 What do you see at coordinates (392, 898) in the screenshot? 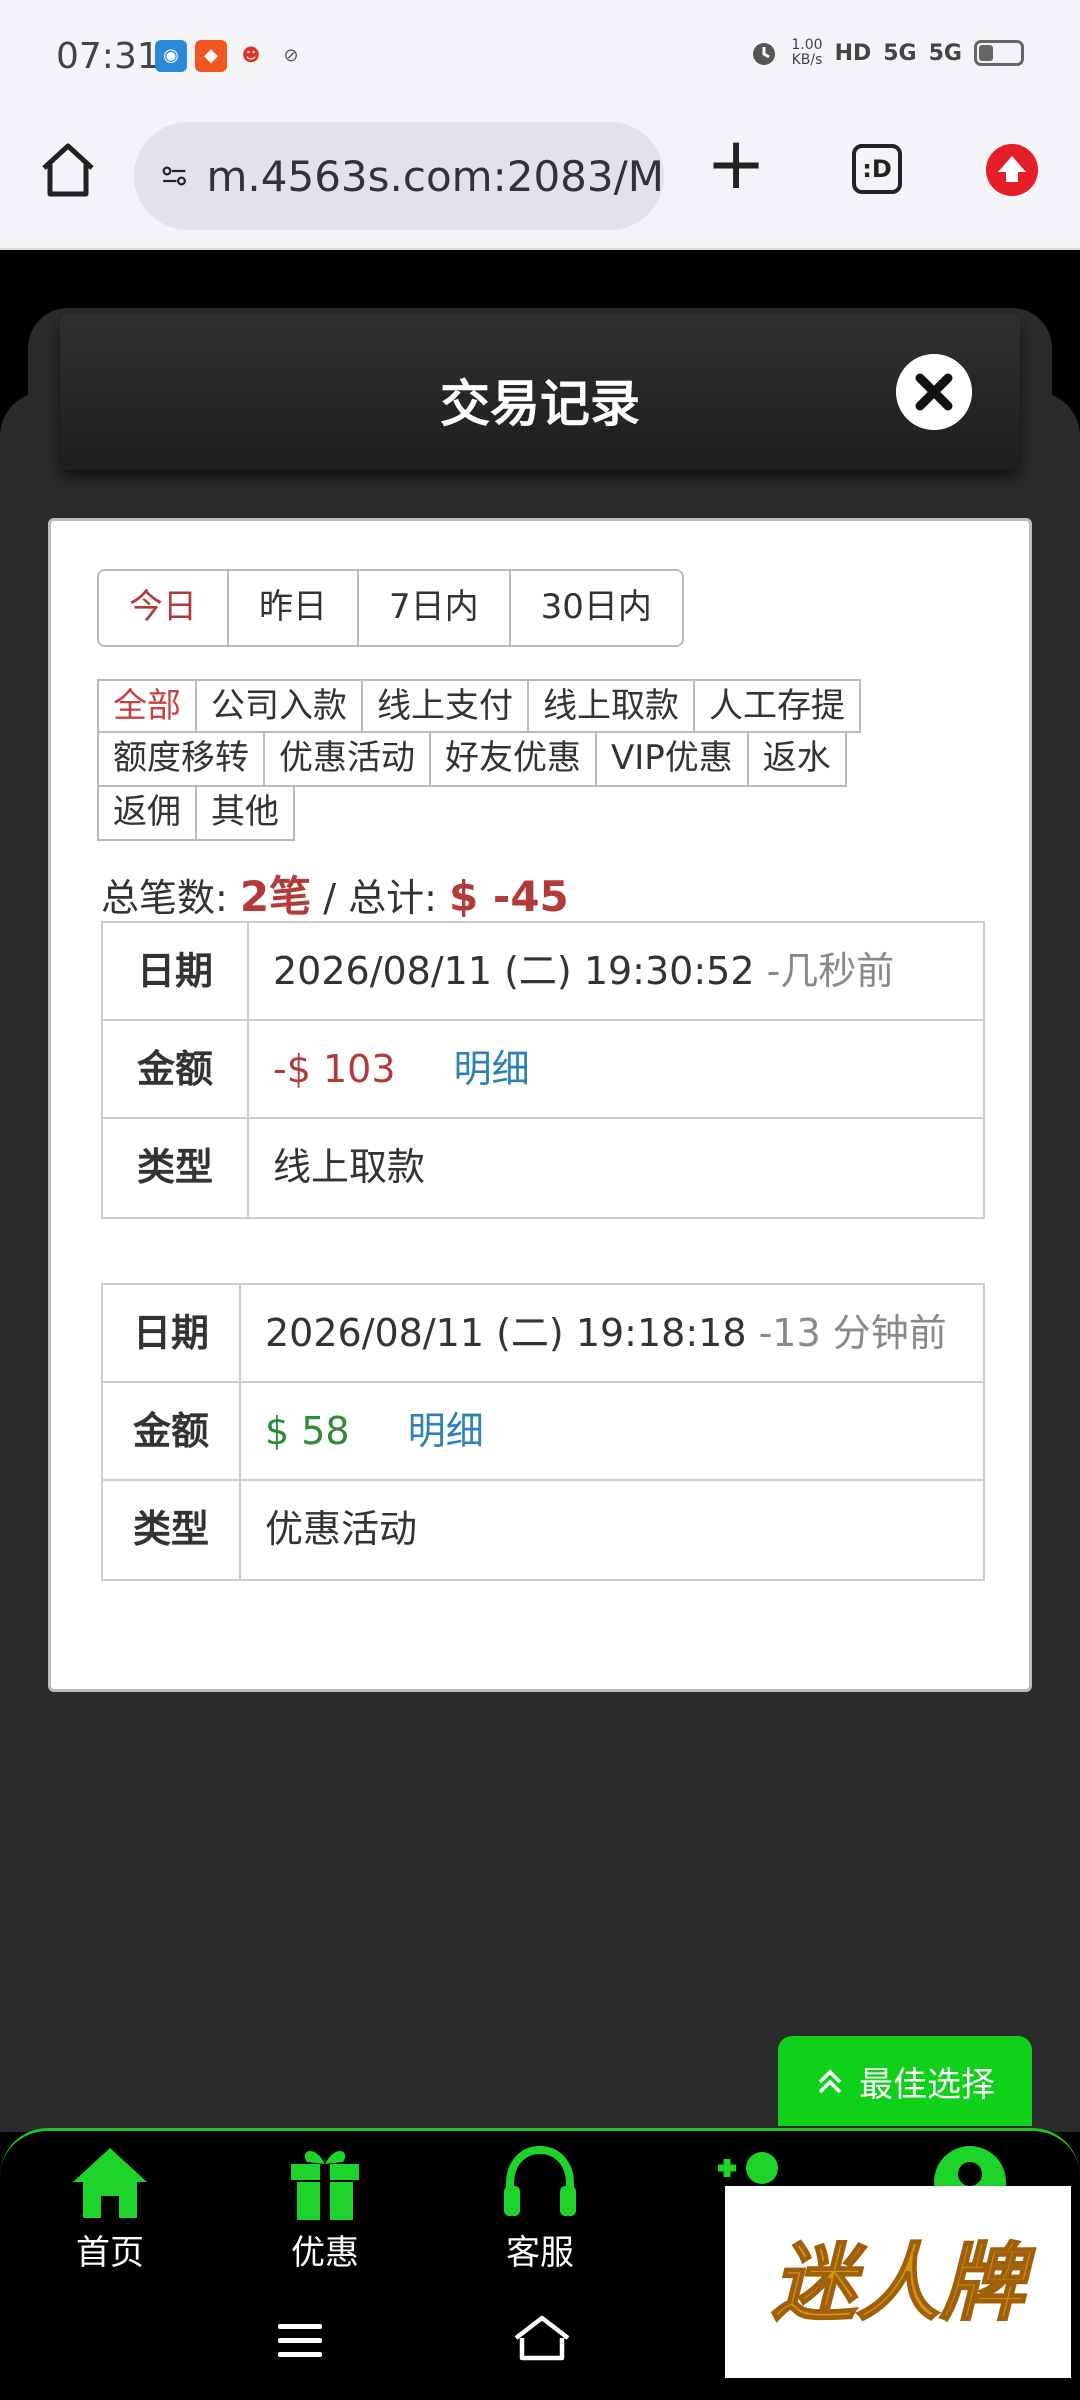
I see `total-label: 总计:` at bounding box center [392, 898].